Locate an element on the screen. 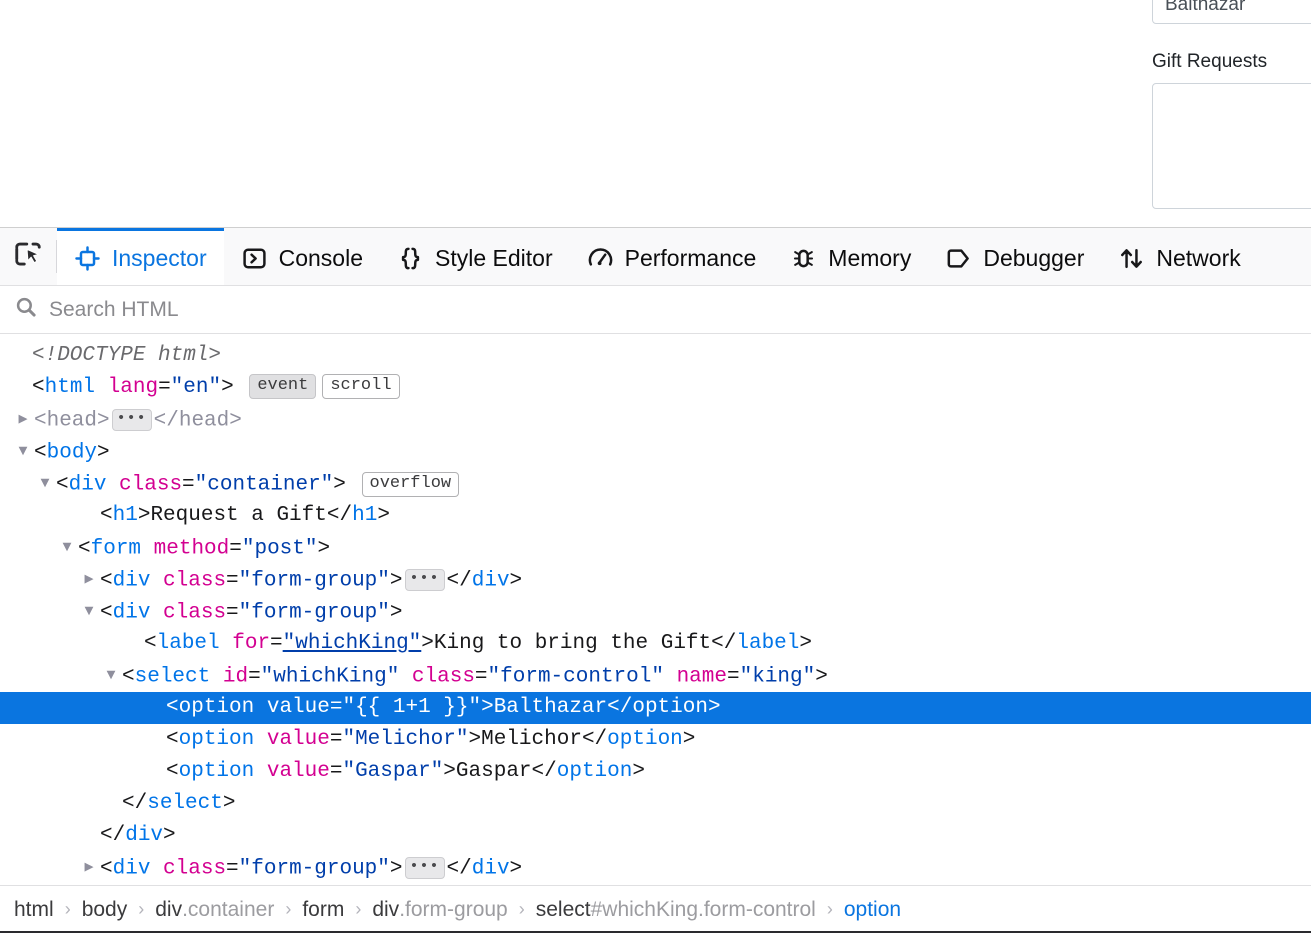 This screenshot has width=1311, height=933. node-fg2-tag-close: div is located at coordinates (144, 835).